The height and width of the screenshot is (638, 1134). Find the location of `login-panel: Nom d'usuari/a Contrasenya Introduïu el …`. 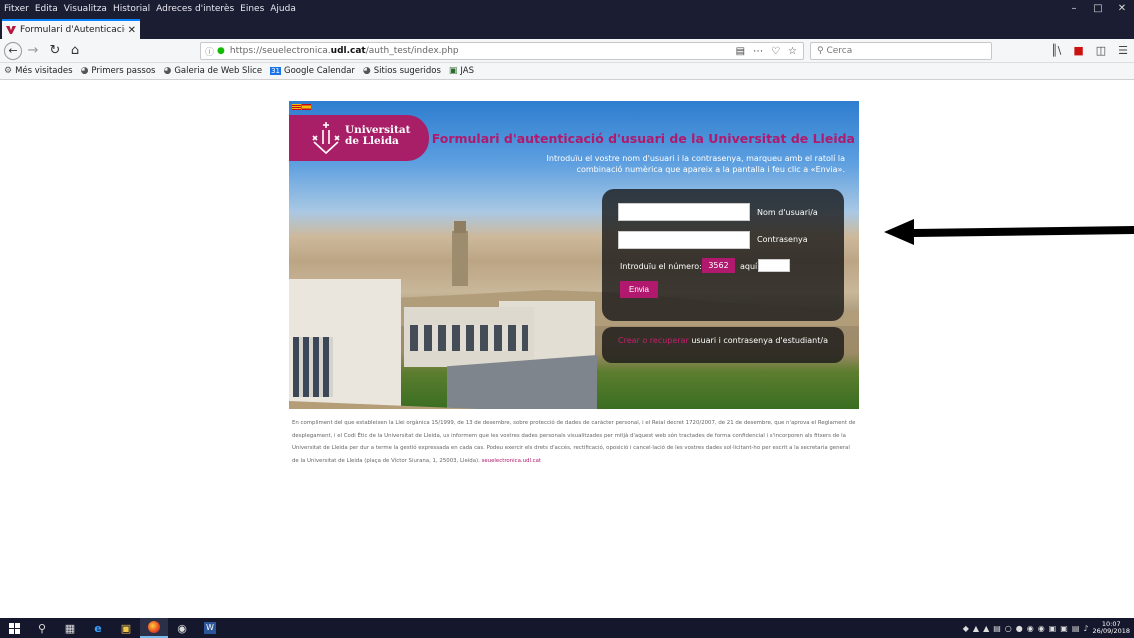

login-panel: Nom d'usuari/a Contrasenya Introduïu el … is located at coordinates (723, 255).